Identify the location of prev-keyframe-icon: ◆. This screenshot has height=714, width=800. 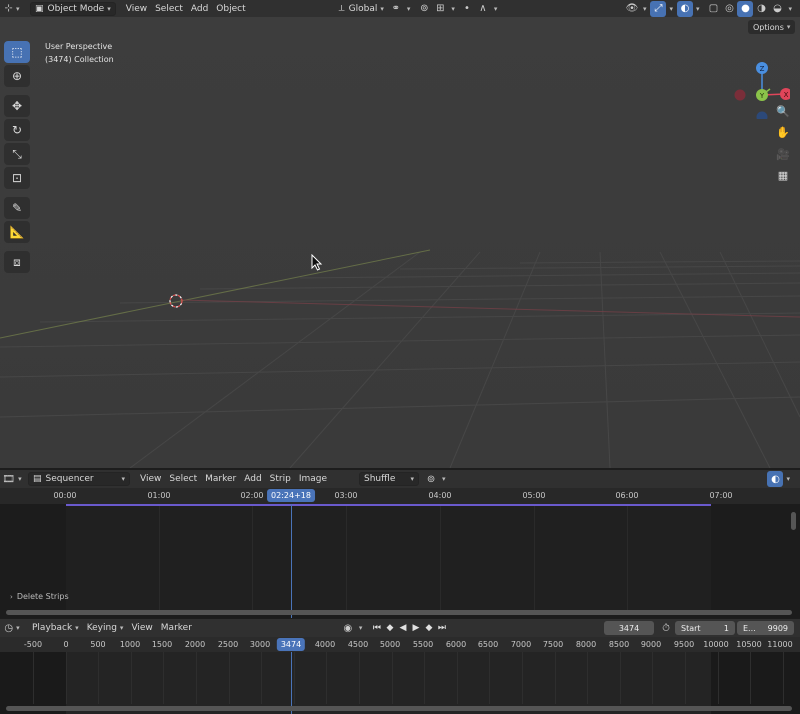
(389, 628).